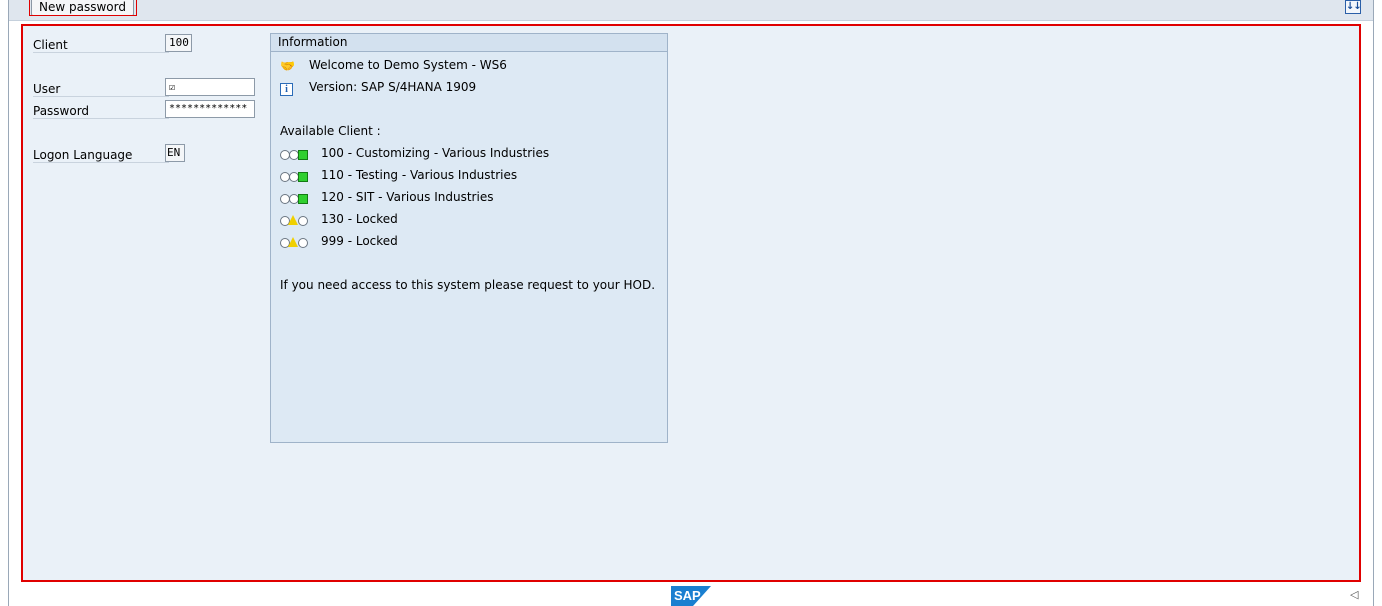 The image size is (1382, 606). What do you see at coordinates (210, 87) in the screenshot?
I see `user-input: ☑` at bounding box center [210, 87].